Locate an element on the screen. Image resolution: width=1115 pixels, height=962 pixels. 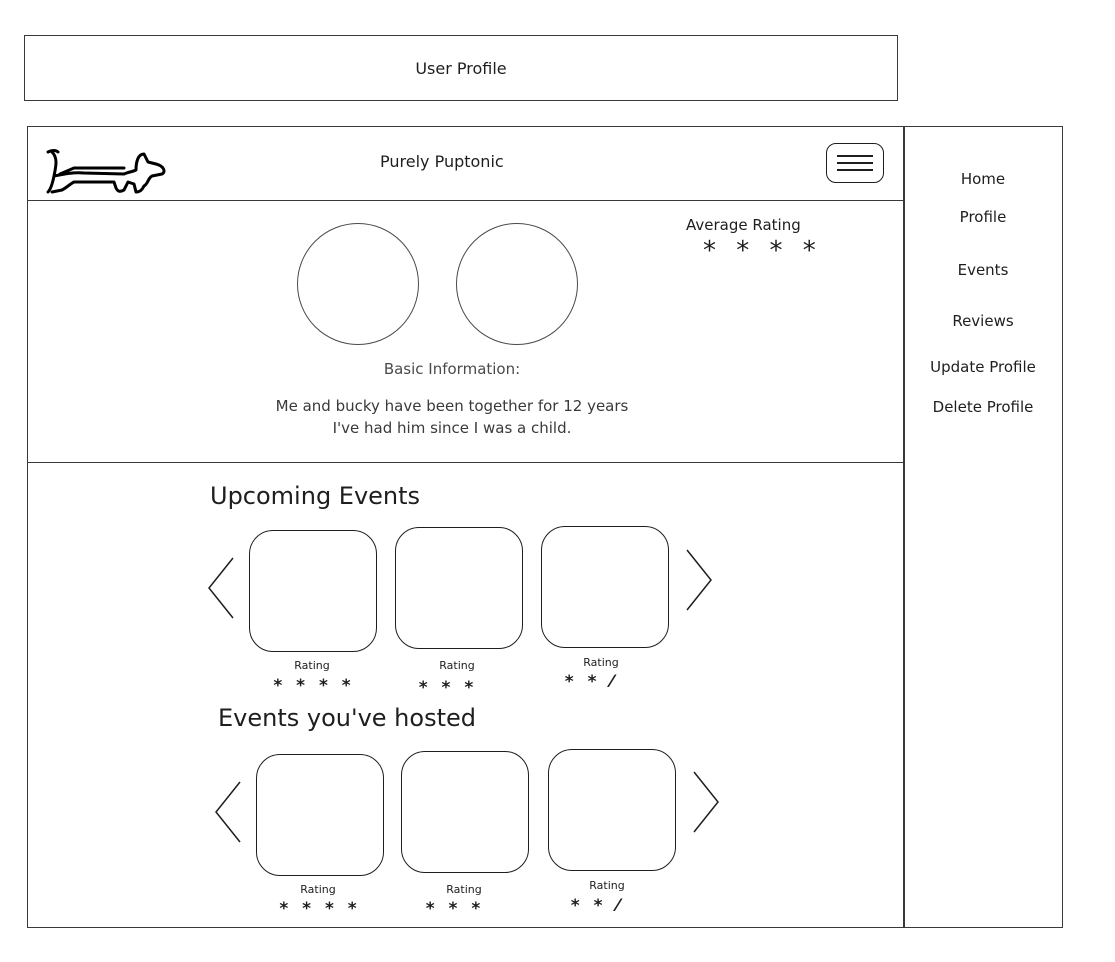
sidebar-item-reviews: Reviews is located at coordinates (983, 321).